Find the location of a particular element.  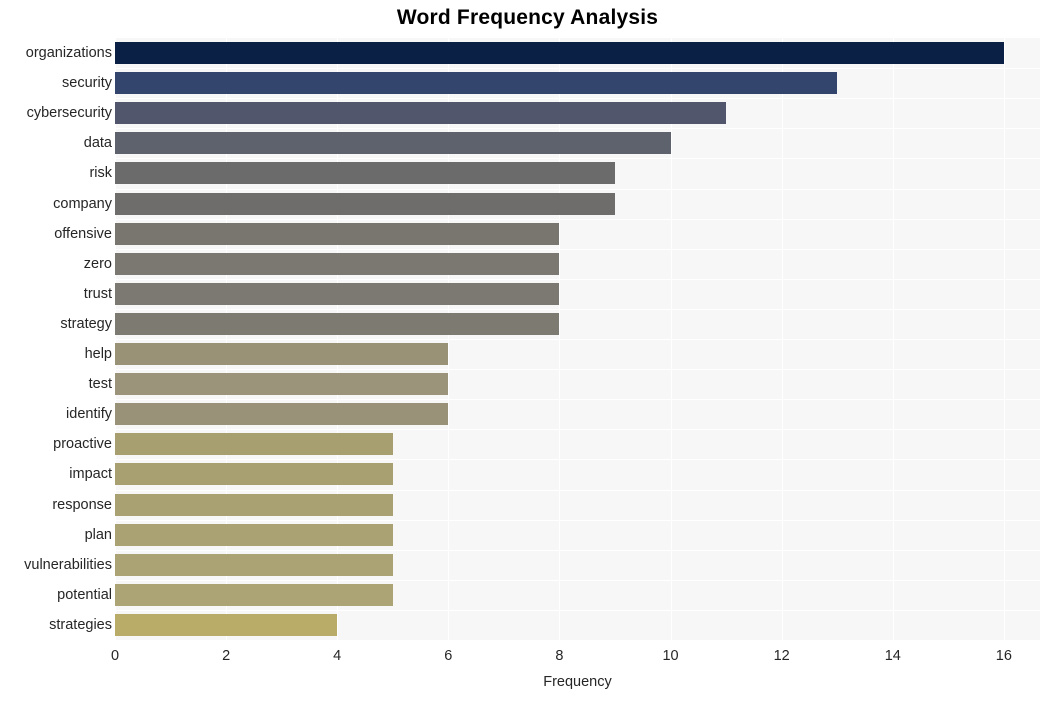

y-tick-label: identify is located at coordinates (89, 414).